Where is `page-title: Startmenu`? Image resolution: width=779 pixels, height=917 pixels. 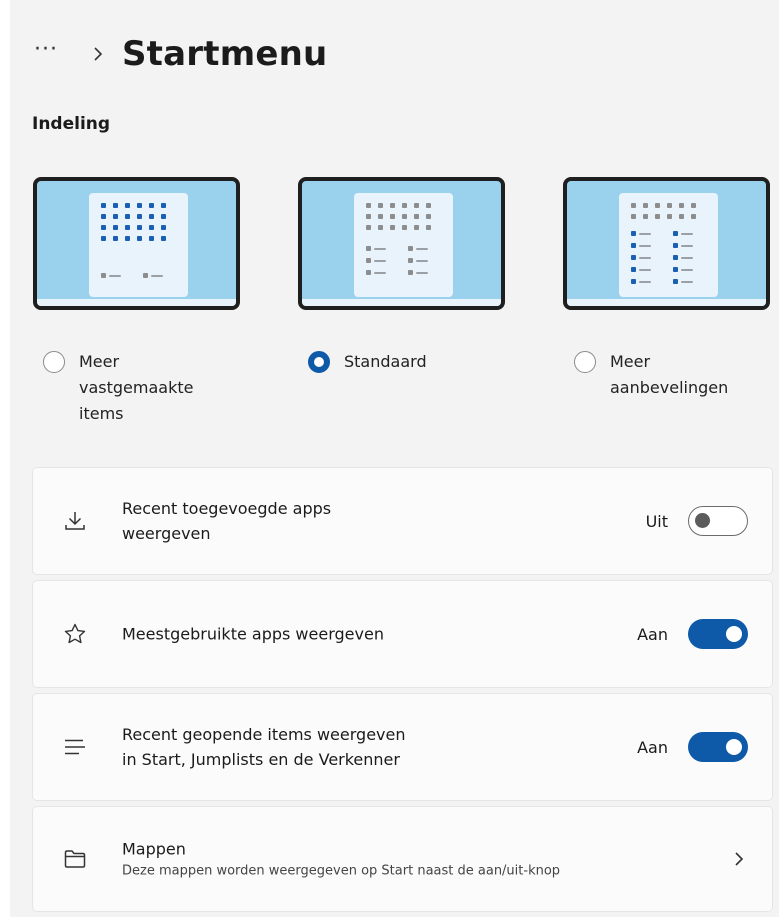
page-title: Startmenu is located at coordinates (225, 54).